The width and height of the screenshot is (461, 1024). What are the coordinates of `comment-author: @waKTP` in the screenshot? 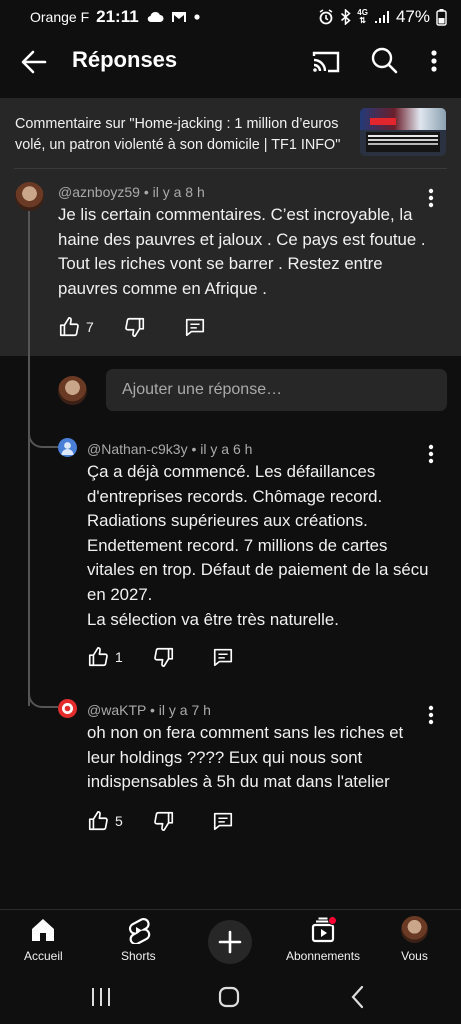 It's located at (116, 710).